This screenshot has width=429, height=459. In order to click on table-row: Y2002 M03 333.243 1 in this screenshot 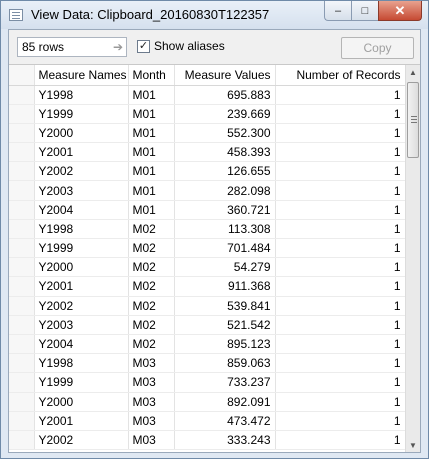, I will do `click(207, 440)`.